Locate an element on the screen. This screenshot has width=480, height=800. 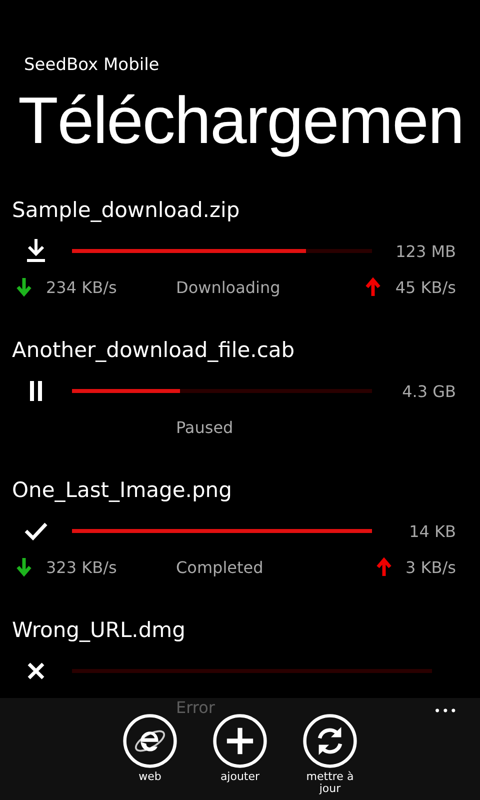
app-title: SeedBox Mobile is located at coordinates (91, 65).